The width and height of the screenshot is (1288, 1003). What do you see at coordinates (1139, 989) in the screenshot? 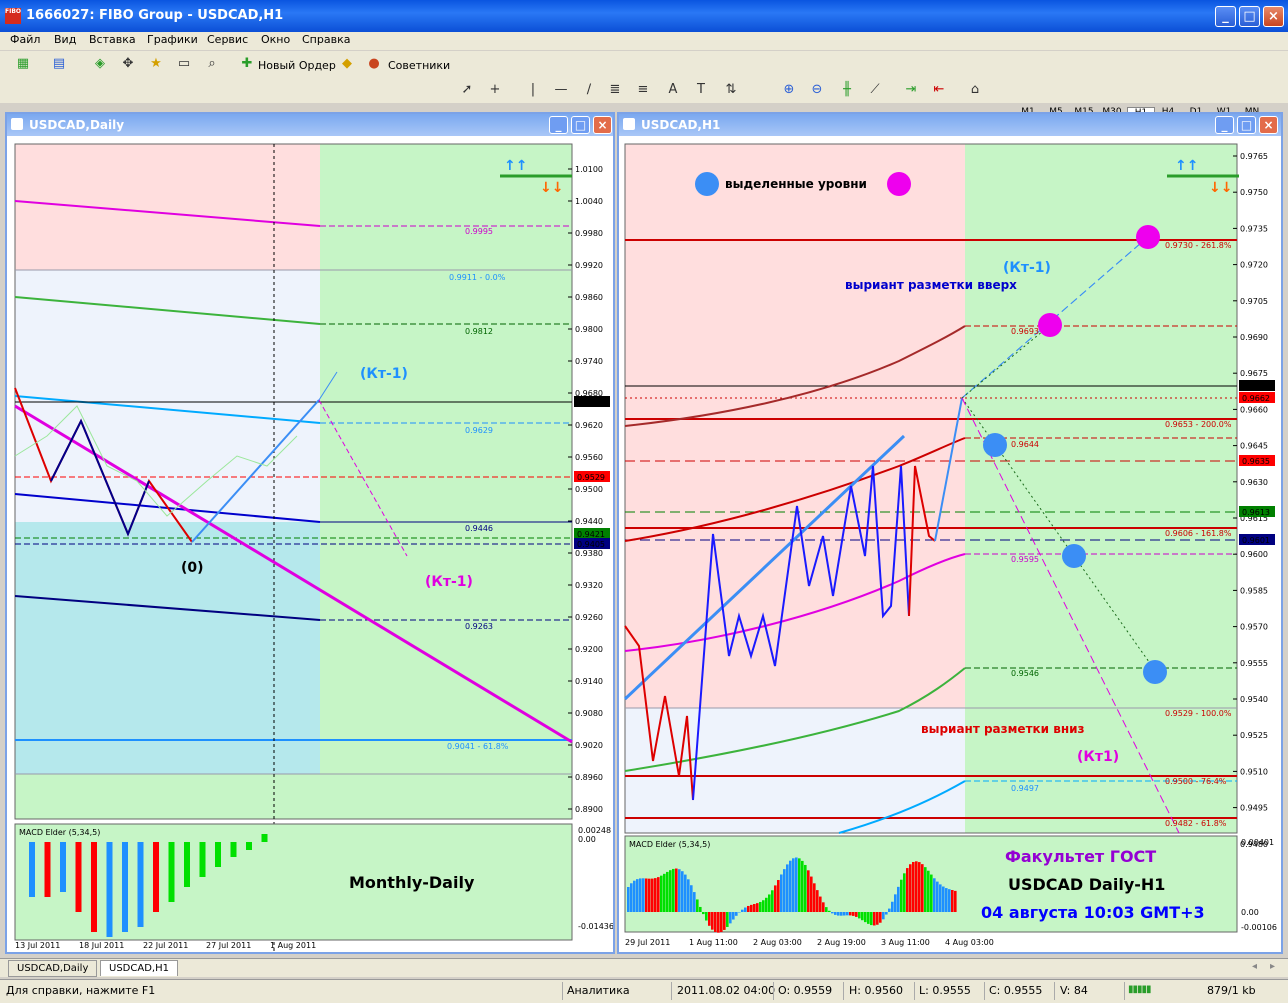
I see `connection-icon: ▮▮▮▮▮` at bounding box center [1139, 989].